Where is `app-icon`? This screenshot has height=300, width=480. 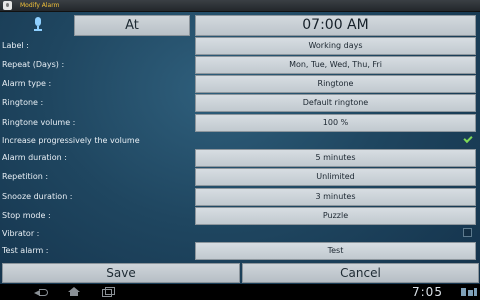
app-icon is located at coordinates (7, 5).